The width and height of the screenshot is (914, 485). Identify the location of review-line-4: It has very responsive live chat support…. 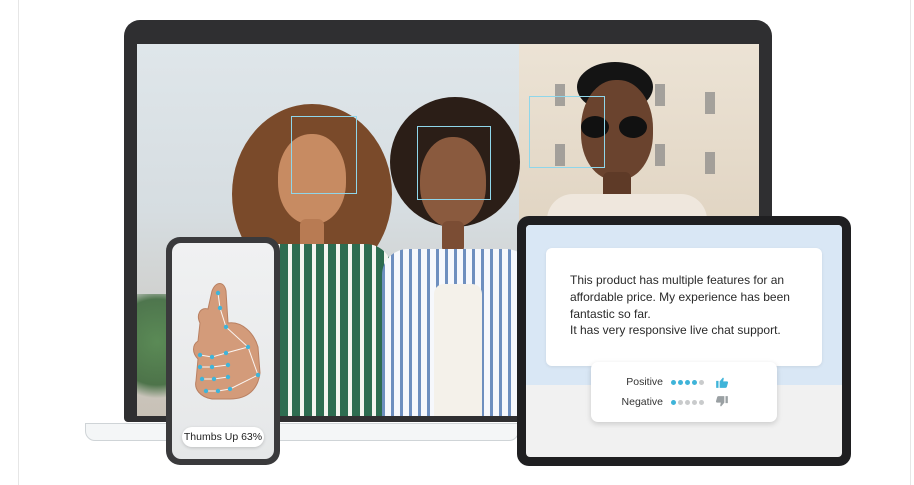
(675, 330).